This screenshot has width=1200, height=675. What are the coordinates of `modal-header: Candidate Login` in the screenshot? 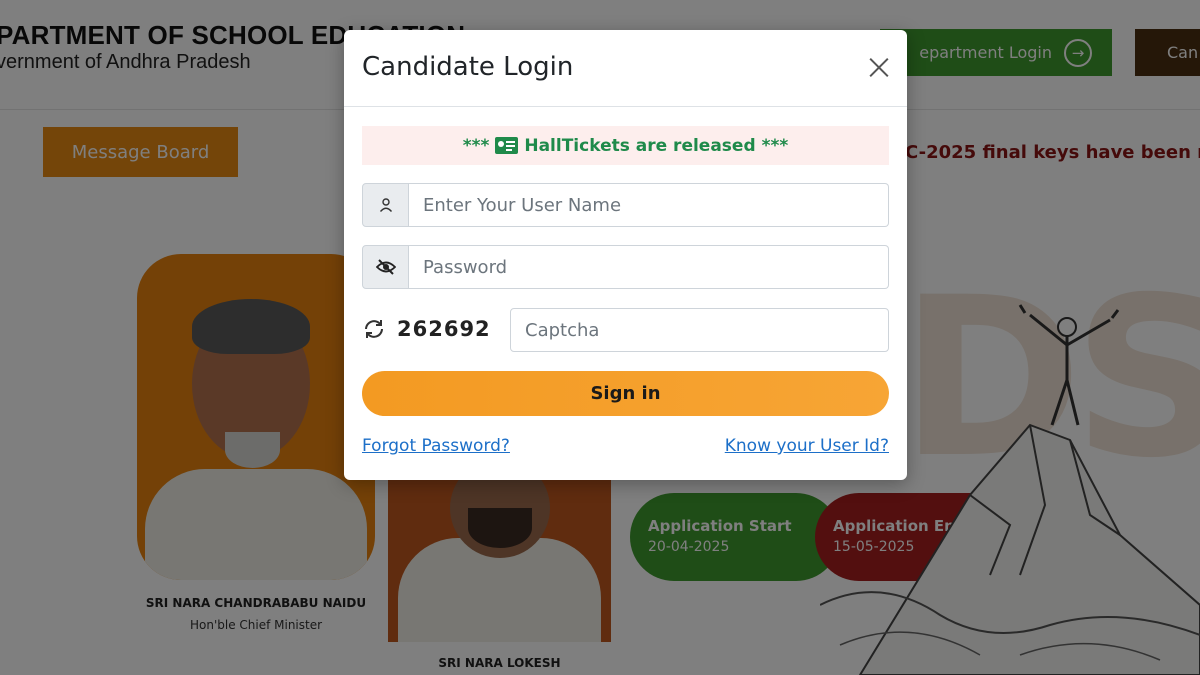 It's located at (625, 68).